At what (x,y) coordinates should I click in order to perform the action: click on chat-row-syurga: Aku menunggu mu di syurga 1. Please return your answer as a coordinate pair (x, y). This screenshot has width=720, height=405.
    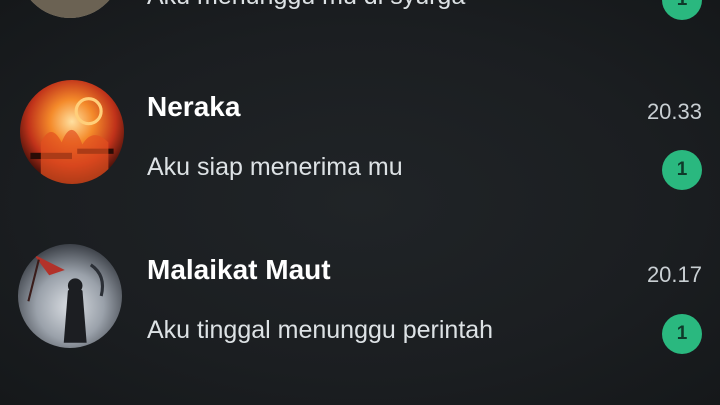
    Looking at the image, I should click on (360, 20).